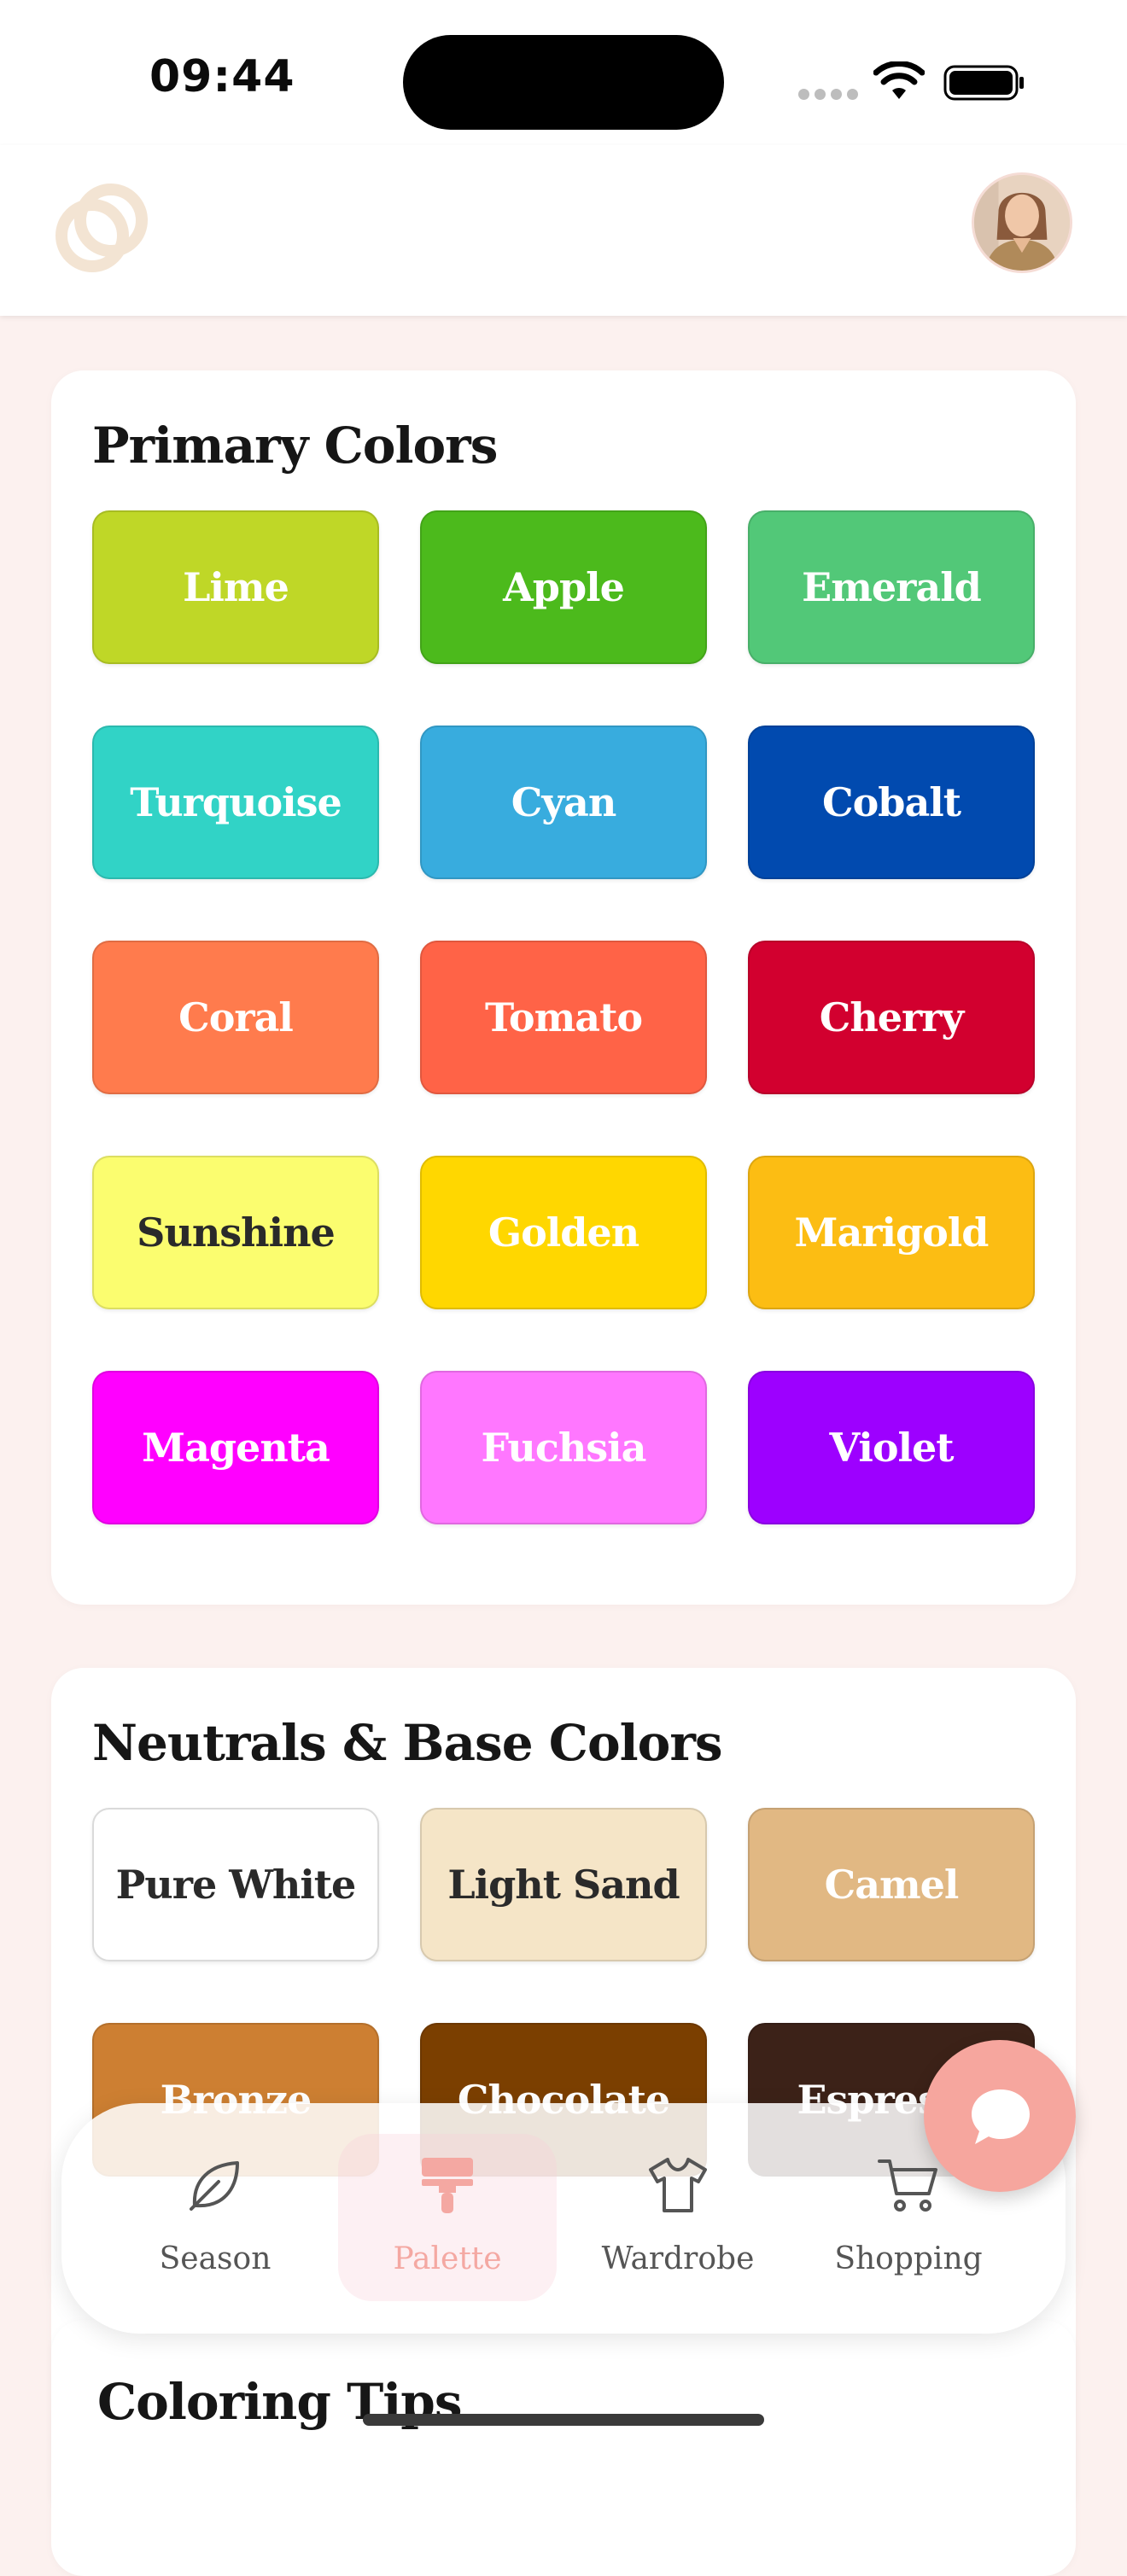 The width and height of the screenshot is (1127, 2576). Describe the element at coordinates (678, 2258) in the screenshot. I see `nav-label-wardrobe: Wardrobe` at that location.